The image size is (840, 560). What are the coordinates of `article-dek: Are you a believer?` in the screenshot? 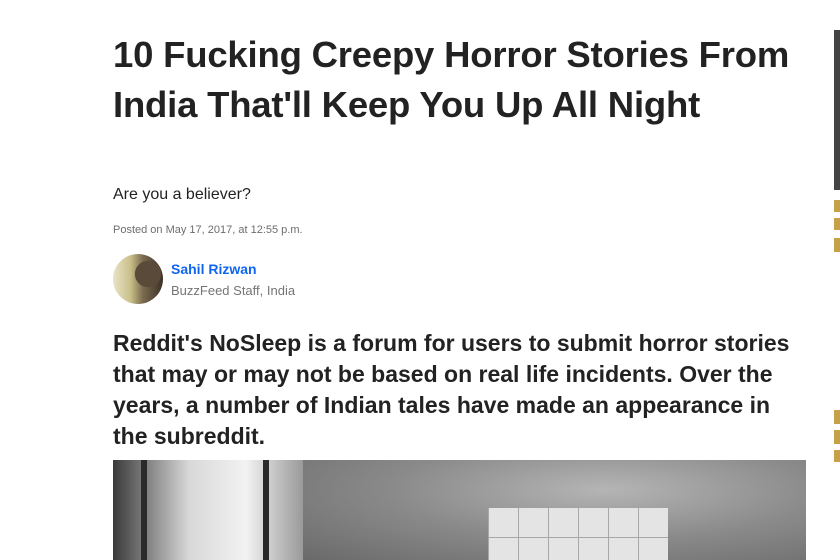 It's located at (182, 194).